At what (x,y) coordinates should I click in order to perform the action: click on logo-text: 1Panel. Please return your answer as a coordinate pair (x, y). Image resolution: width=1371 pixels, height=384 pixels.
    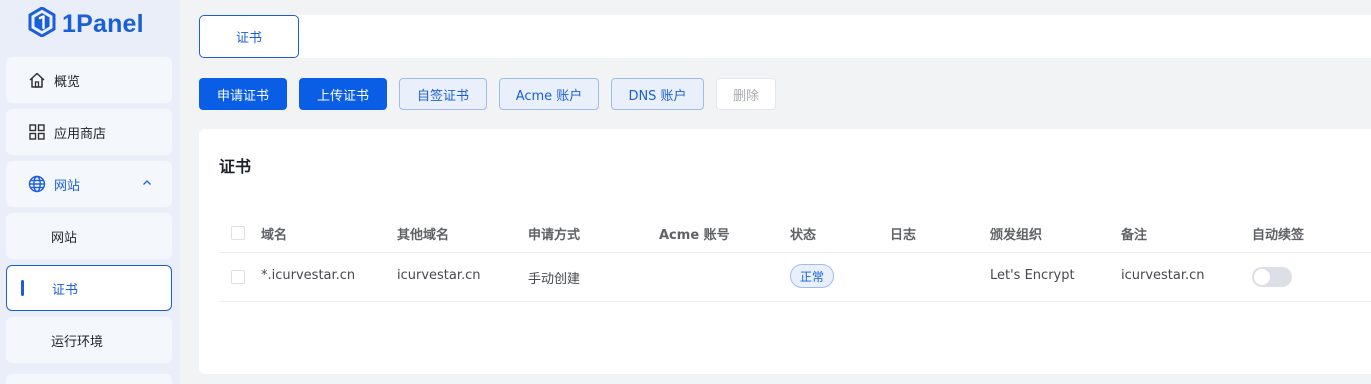
    Looking at the image, I should click on (103, 23).